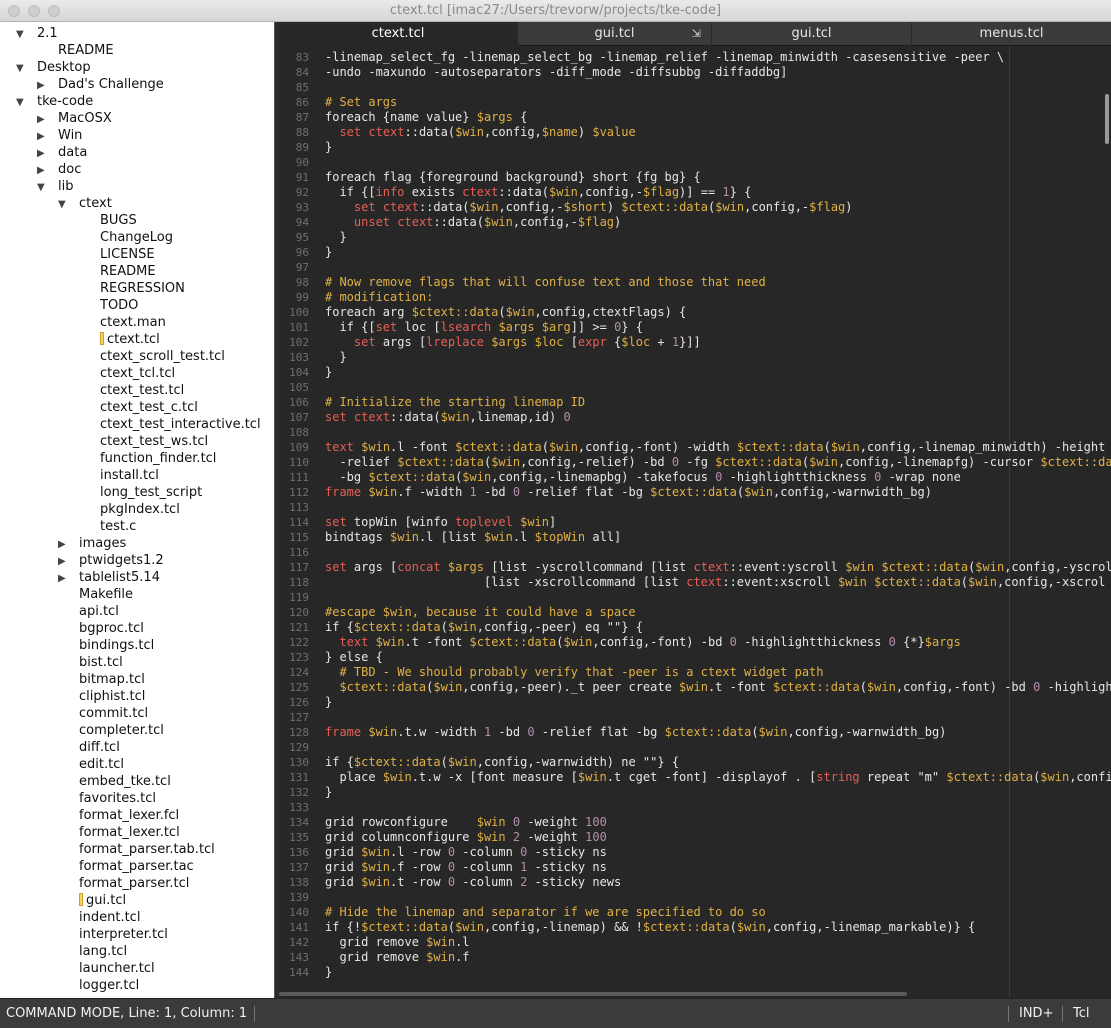  I want to click on status-indent-mode: IND+, so click(1036, 1013).